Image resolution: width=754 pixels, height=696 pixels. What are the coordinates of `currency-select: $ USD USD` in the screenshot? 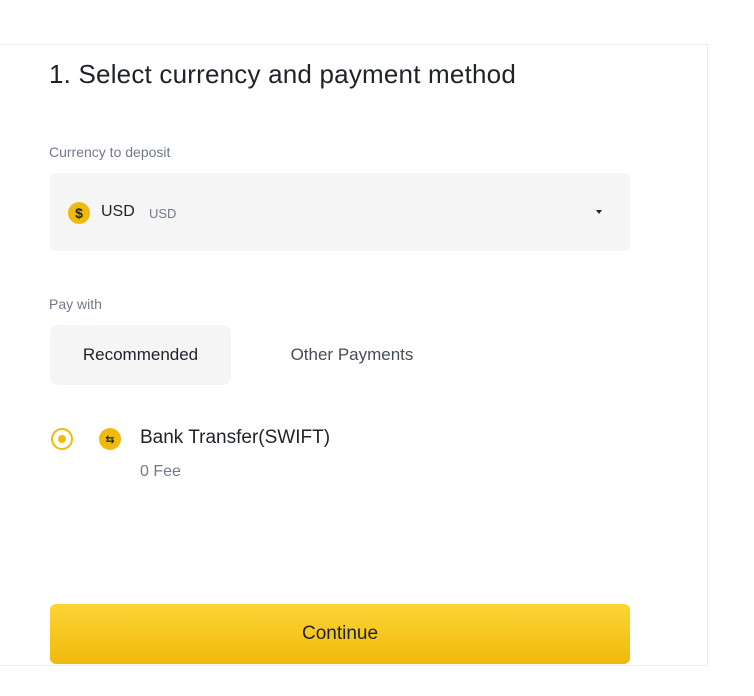 It's located at (340, 212).